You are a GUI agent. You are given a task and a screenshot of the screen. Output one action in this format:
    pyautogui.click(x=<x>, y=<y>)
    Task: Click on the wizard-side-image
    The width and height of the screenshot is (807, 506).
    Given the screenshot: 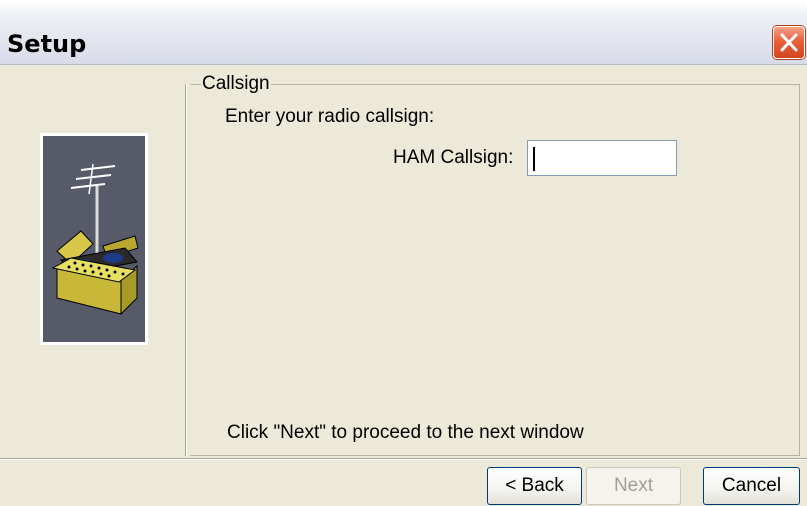 What is the action you would take?
    pyautogui.click(x=94, y=239)
    